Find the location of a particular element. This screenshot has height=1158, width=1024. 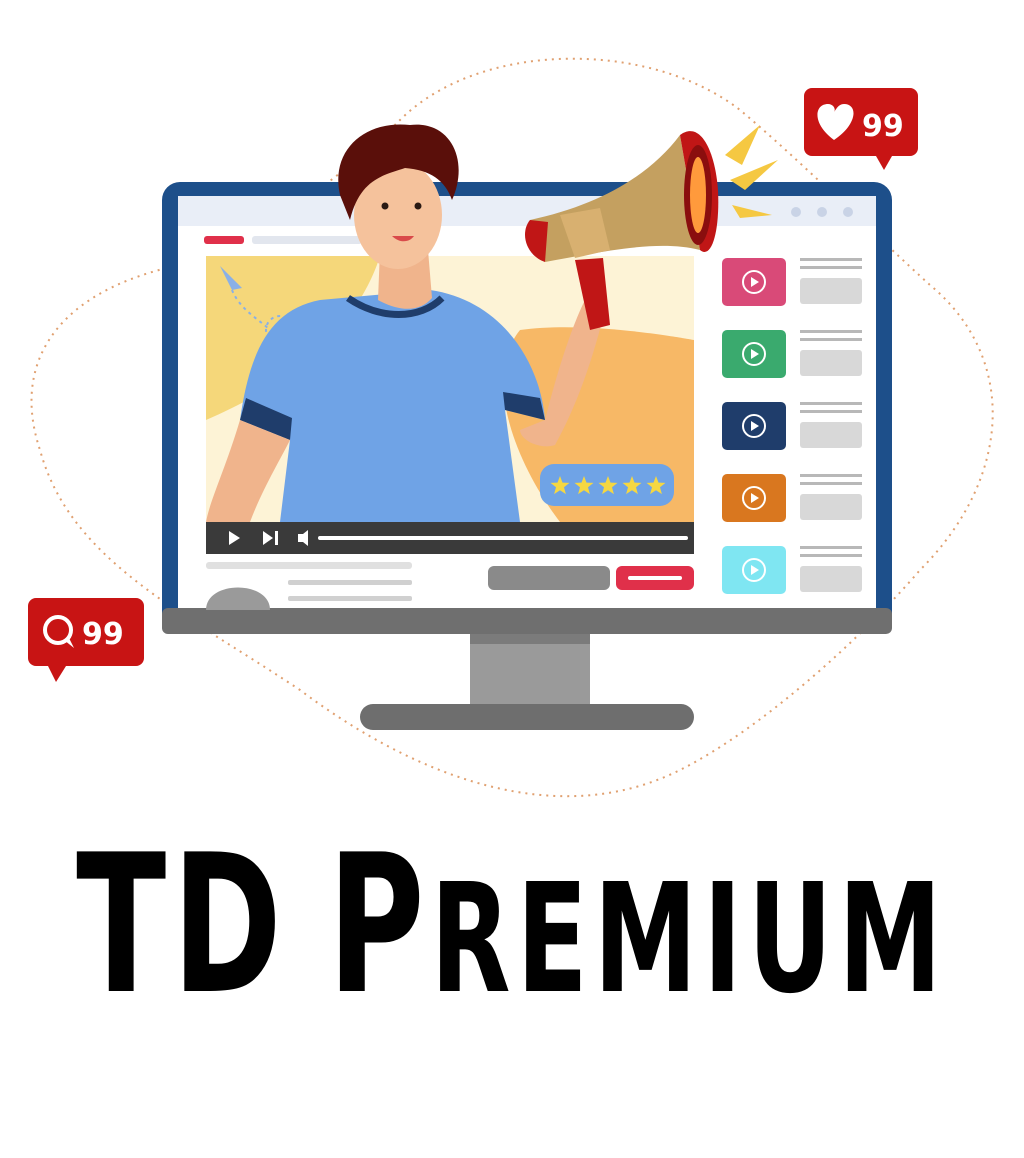

star-rating is located at coordinates (607, 485).